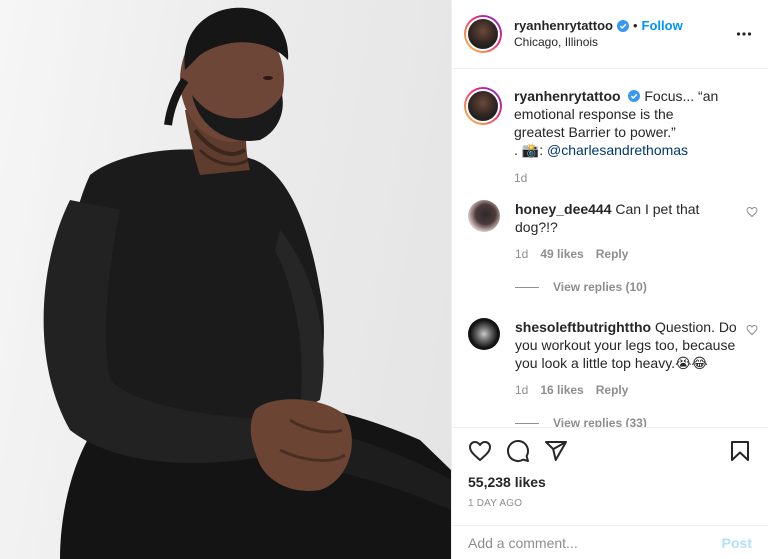  What do you see at coordinates (620, 178) in the screenshot?
I see `caption-age: 1d` at bounding box center [620, 178].